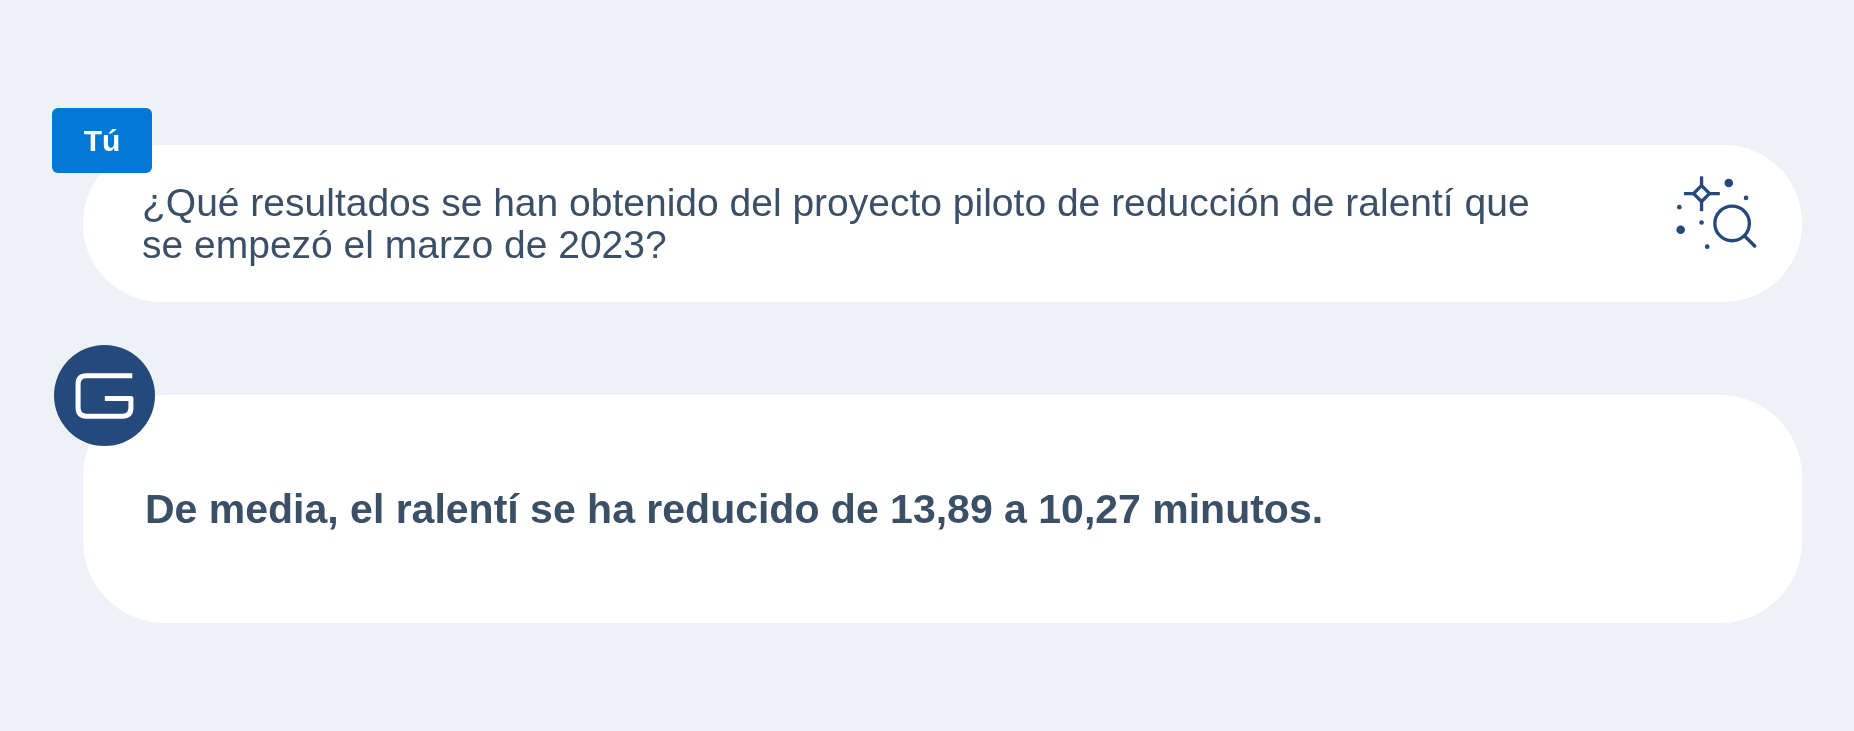 This screenshot has width=1854, height=731. What do you see at coordinates (1716, 213) in the screenshot?
I see `sparkle-search-icon` at bounding box center [1716, 213].